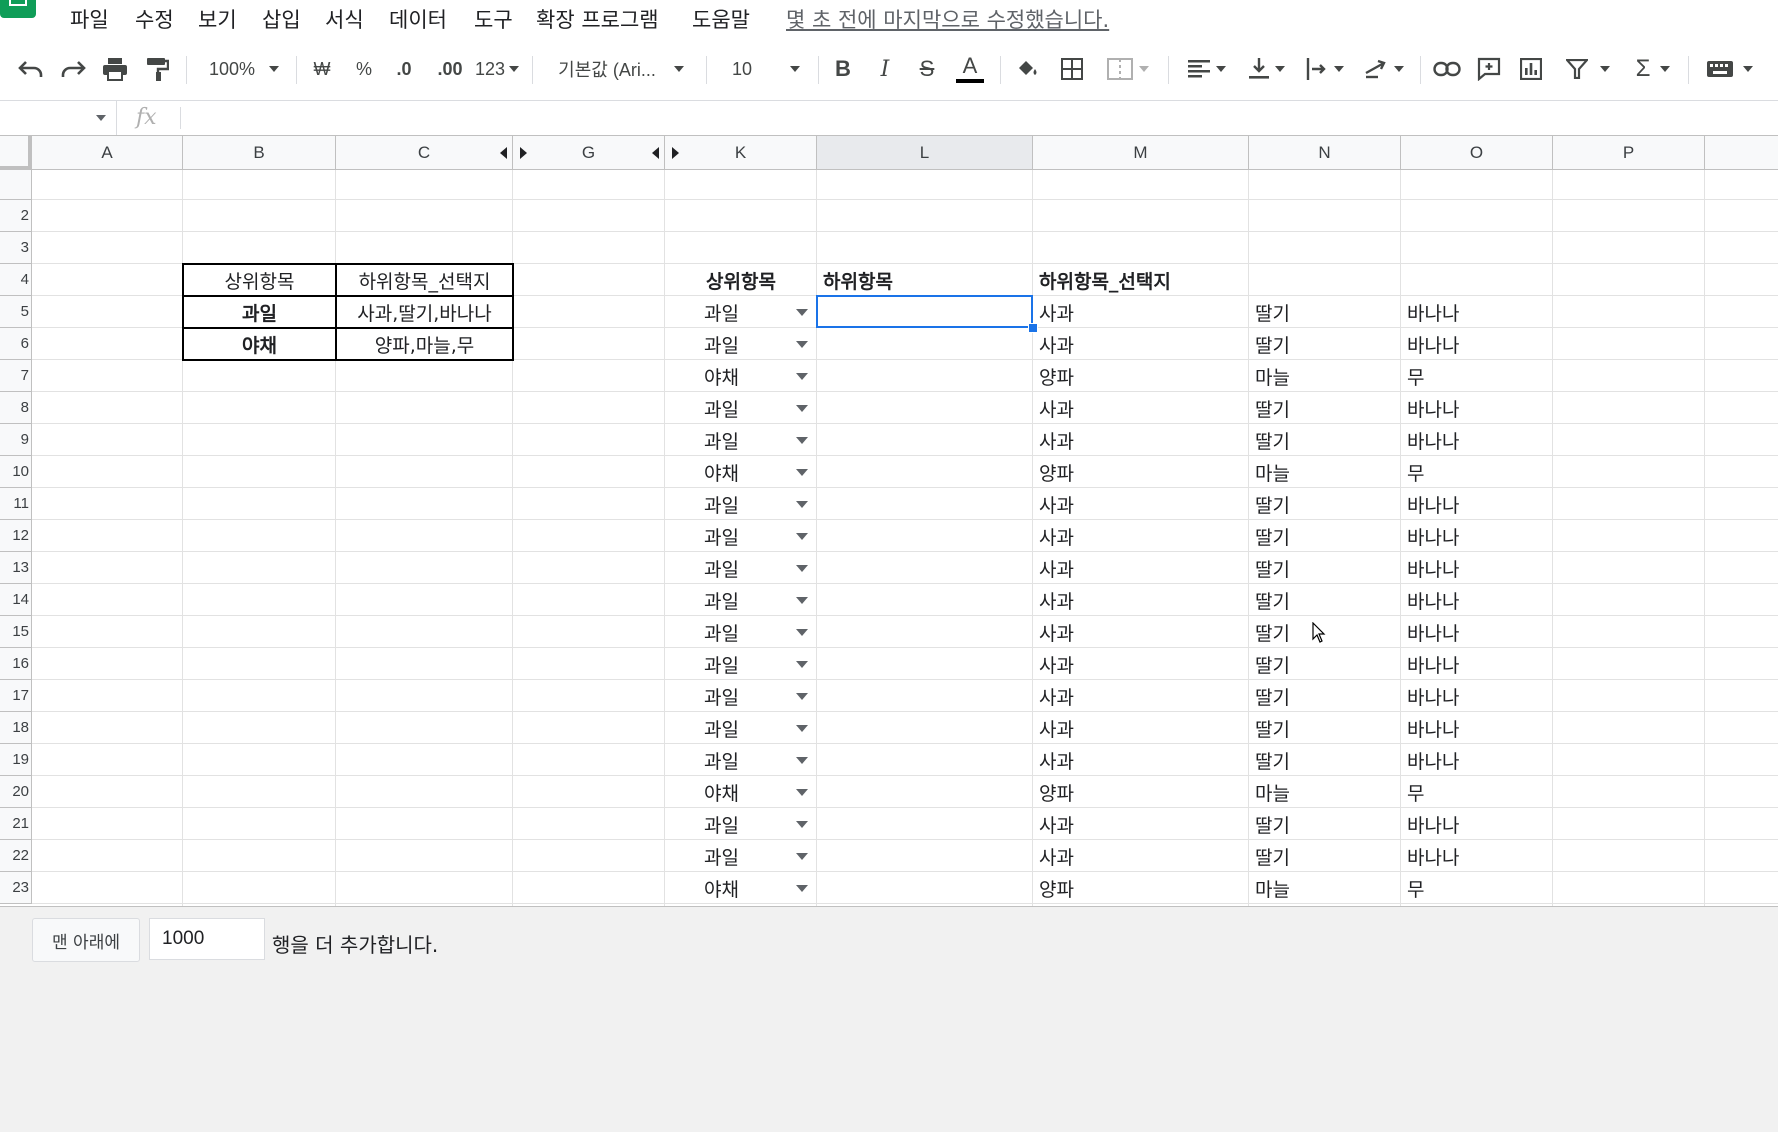 The image size is (1778, 1132). What do you see at coordinates (741, 153) in the screenshot?
I see `column-header-k: K` at bounding box center [741, 153].